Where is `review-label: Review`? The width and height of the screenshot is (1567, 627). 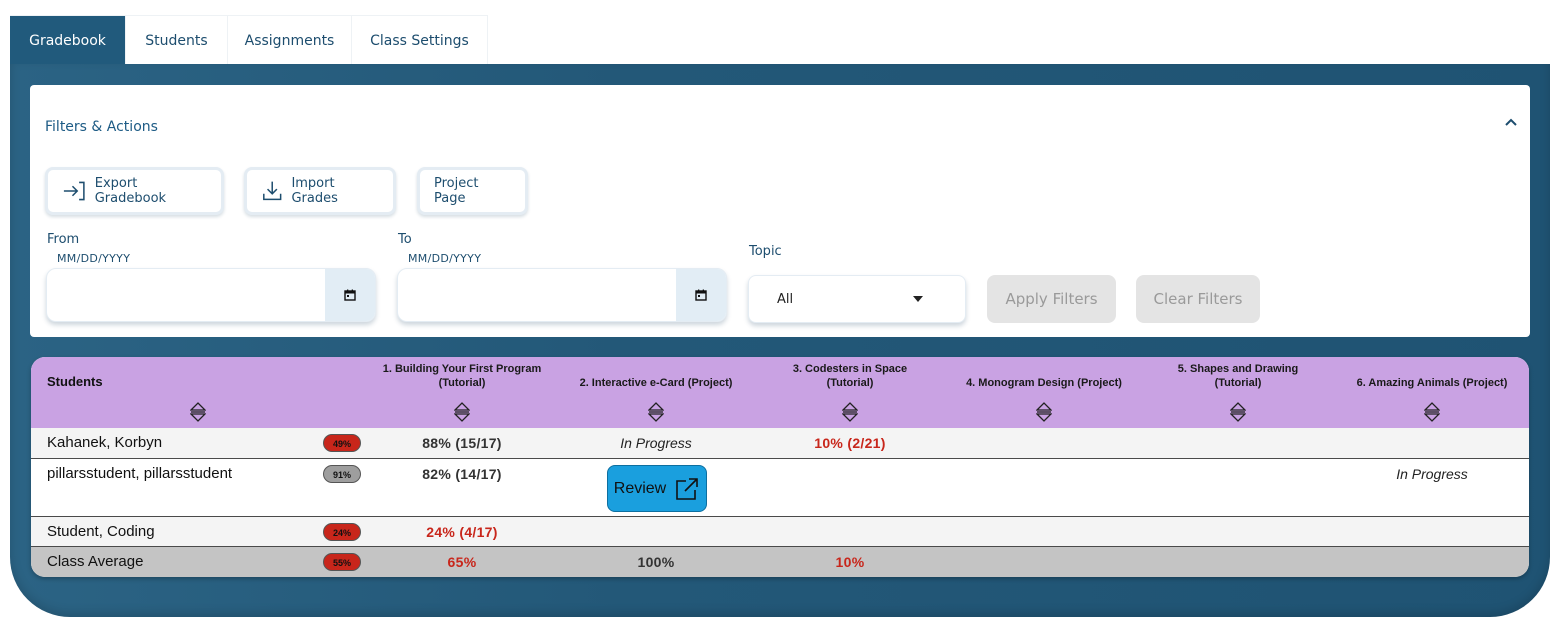
review-label: Review is located at coordinates (640, 488).